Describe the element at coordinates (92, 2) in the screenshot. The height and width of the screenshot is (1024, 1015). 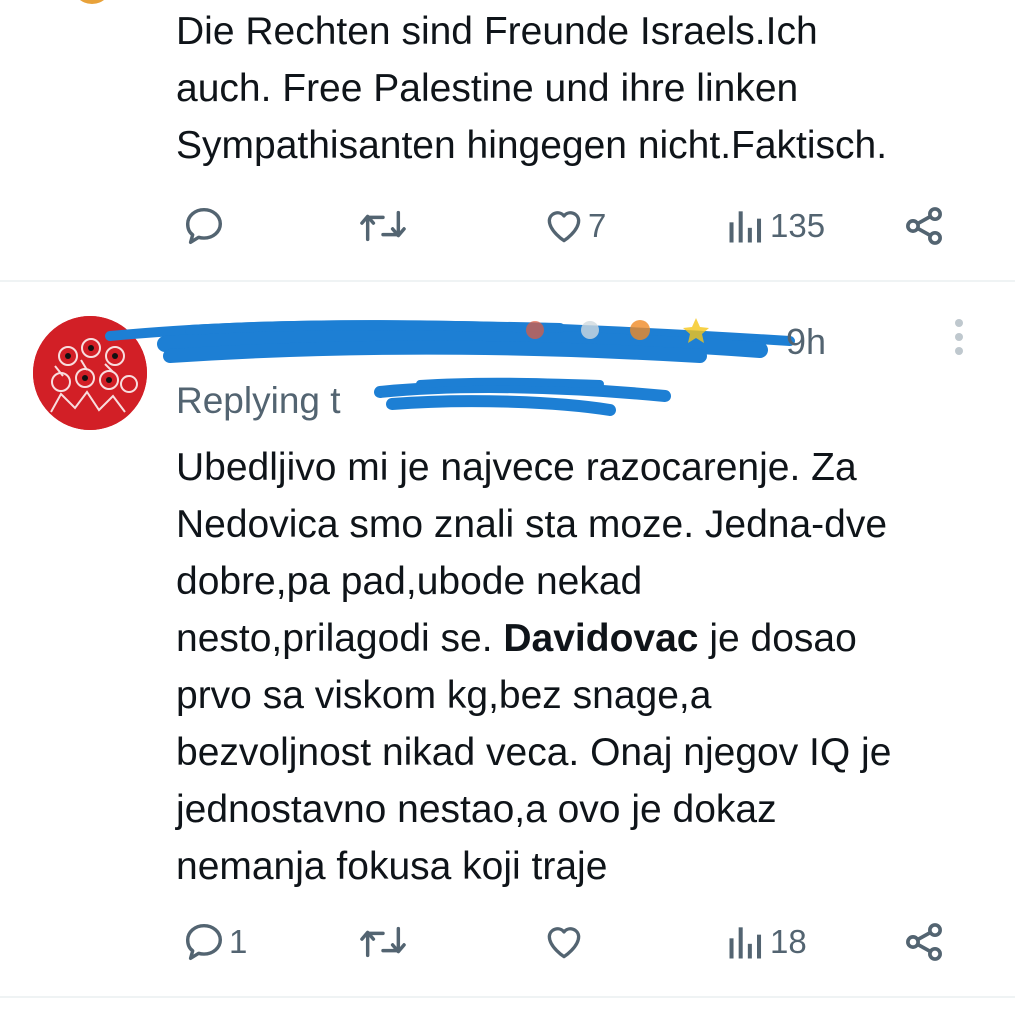
I see `avatar-partial` at that location.